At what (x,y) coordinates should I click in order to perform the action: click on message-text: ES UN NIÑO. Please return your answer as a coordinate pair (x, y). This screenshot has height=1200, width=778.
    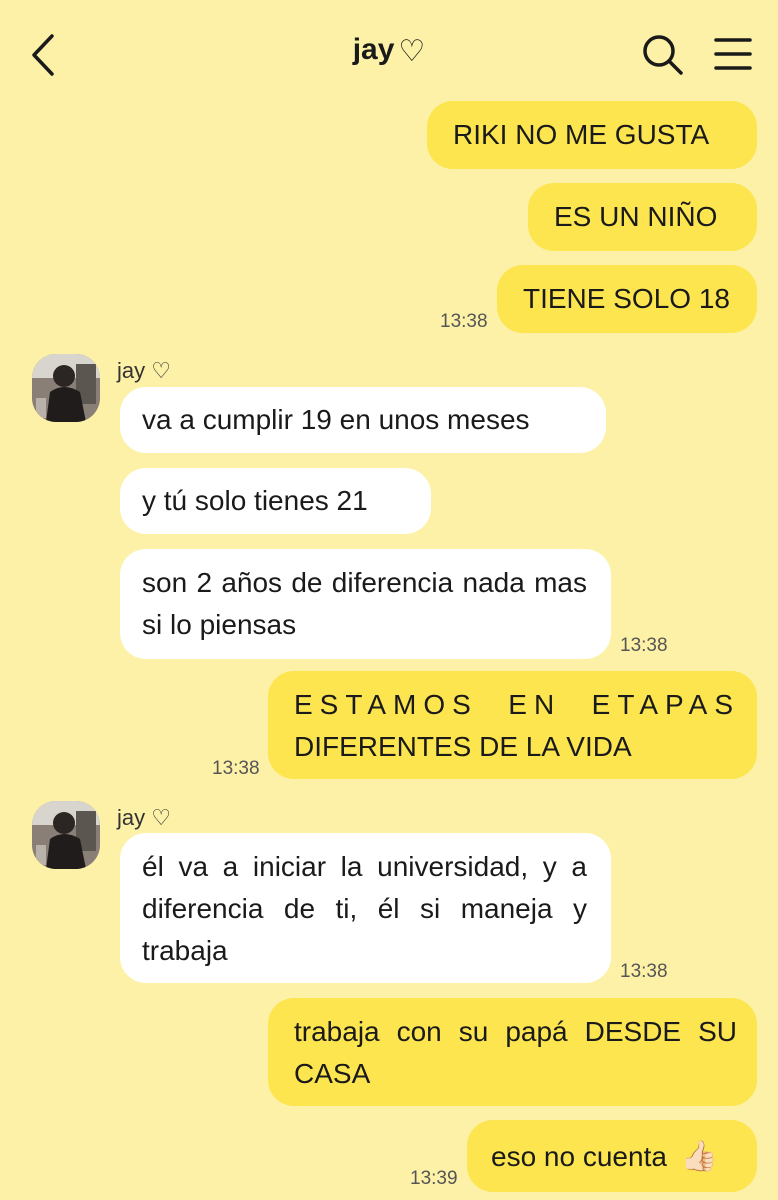
    Looking at the image, I should click on (636, 216).